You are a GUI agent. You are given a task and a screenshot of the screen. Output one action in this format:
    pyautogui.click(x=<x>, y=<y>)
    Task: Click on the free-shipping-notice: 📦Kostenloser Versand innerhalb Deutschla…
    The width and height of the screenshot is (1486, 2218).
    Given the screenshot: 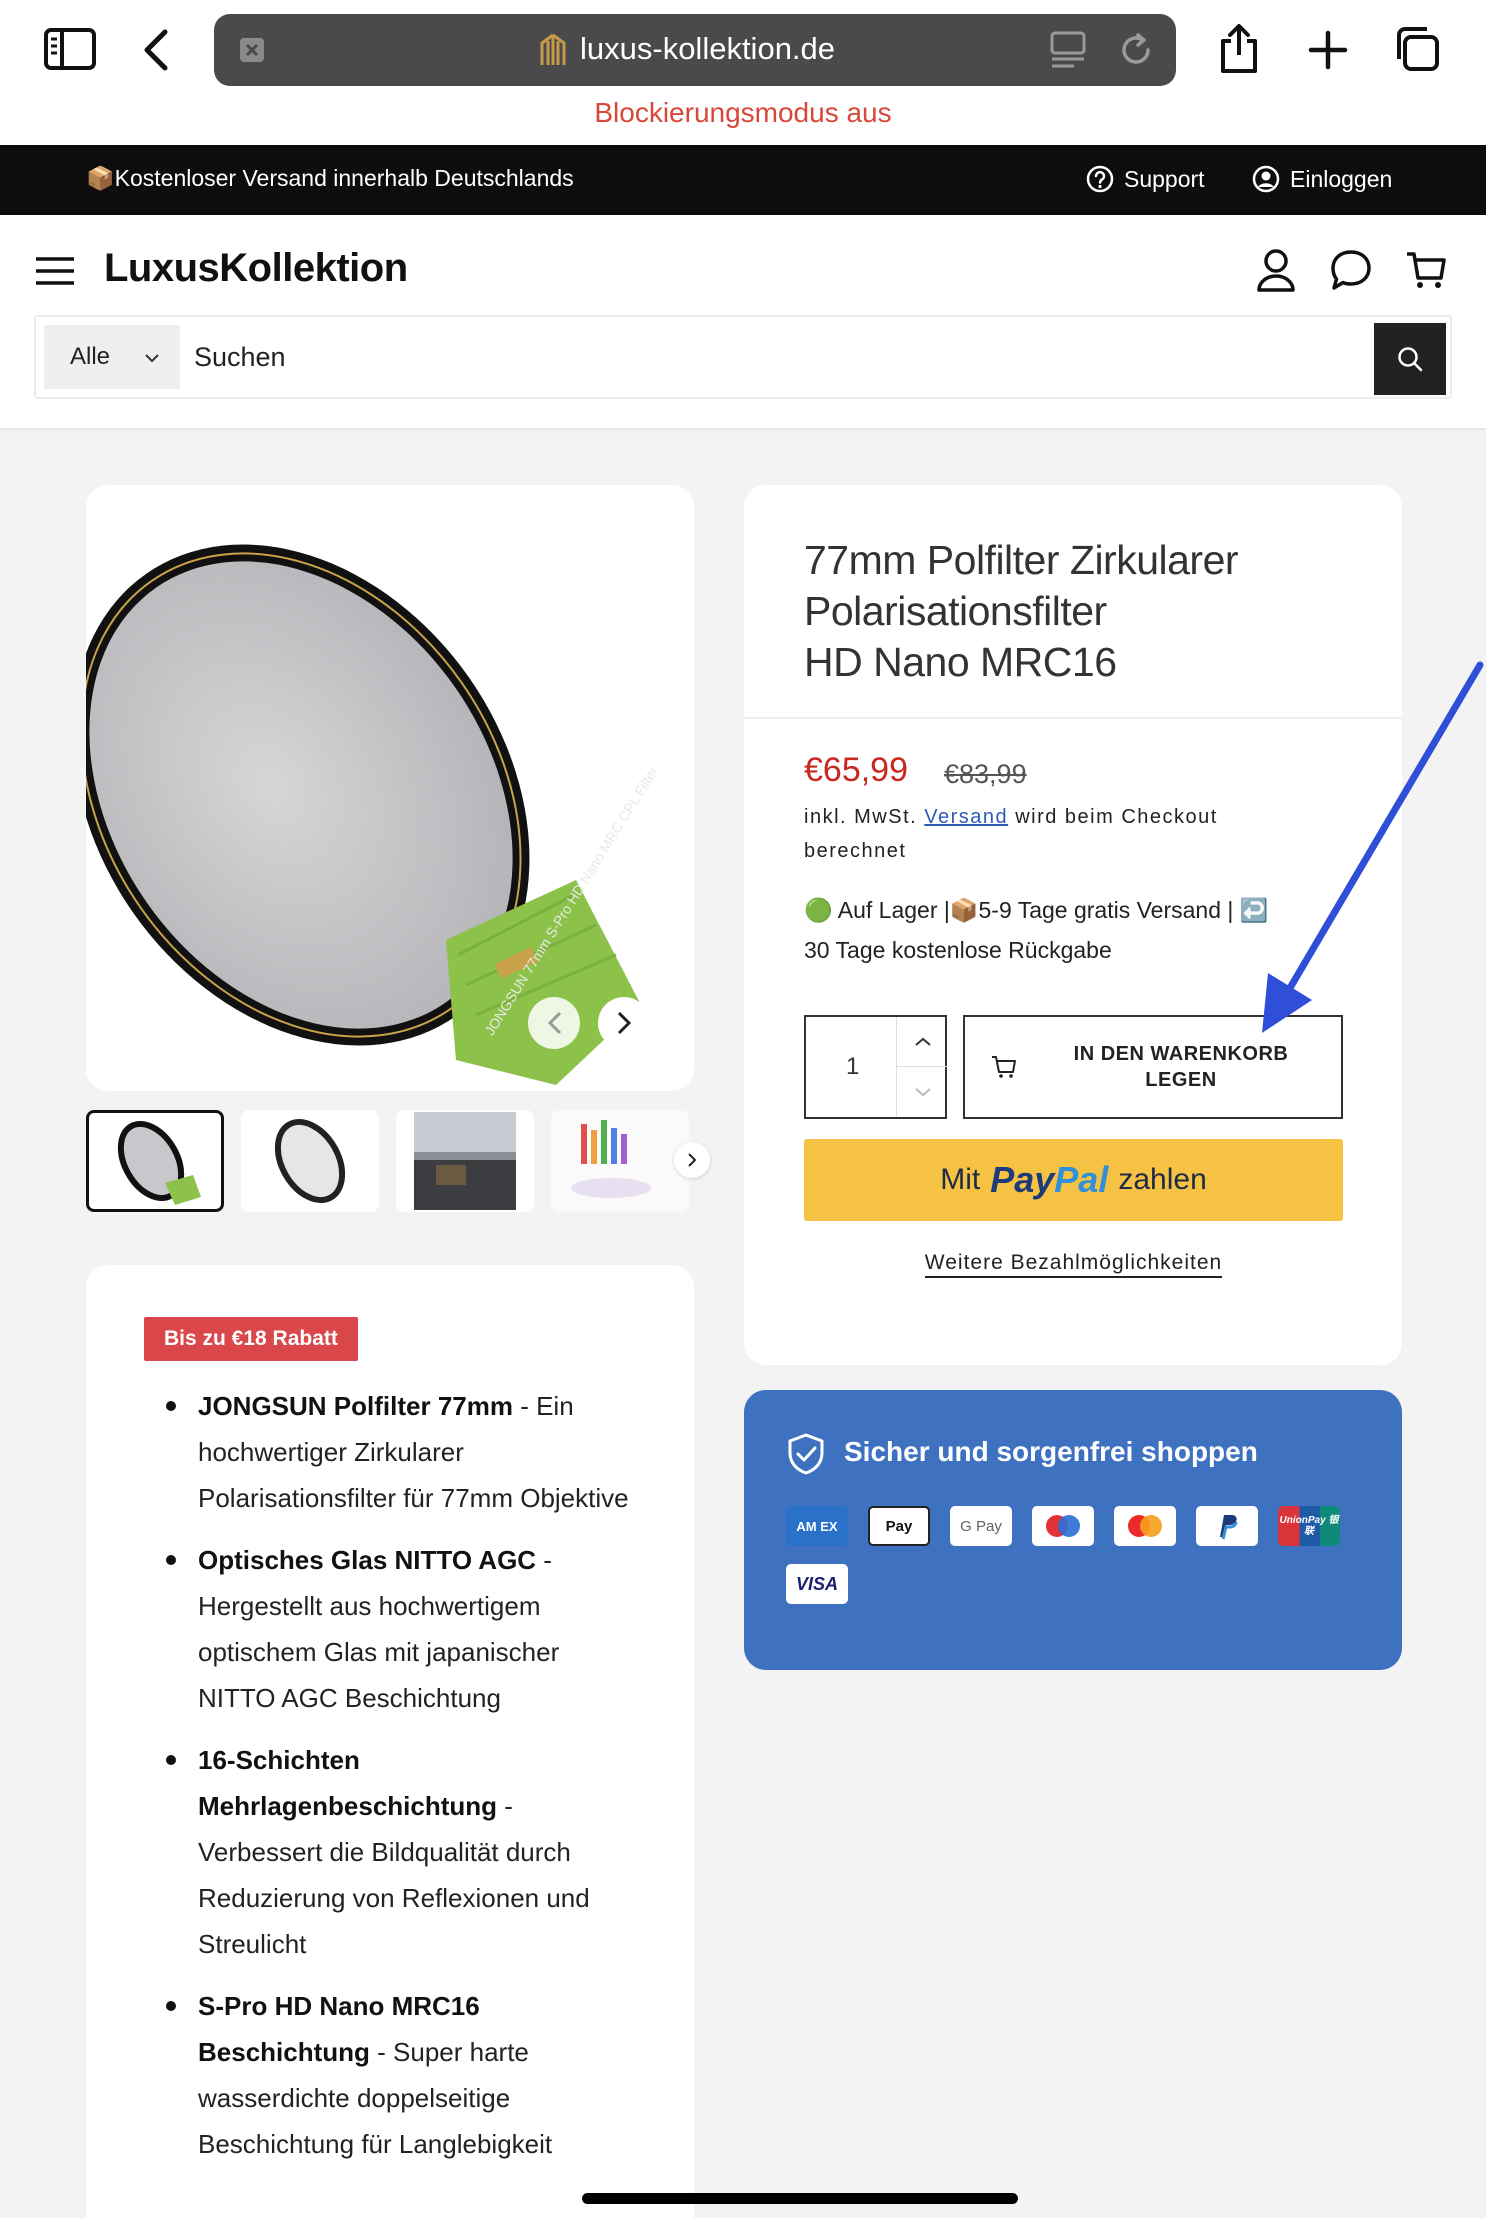 What is the action you would take?
    pyautogui.click(x=330, y=178)
    